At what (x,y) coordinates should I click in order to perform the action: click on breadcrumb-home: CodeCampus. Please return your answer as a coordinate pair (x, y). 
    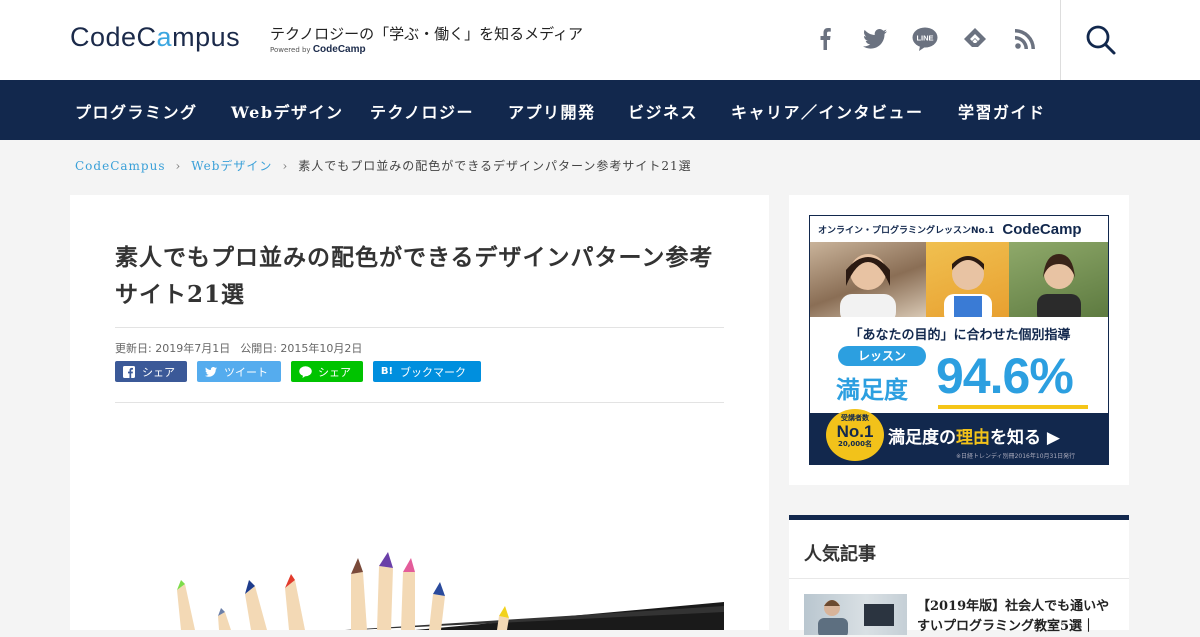
    Looking at the image, I should click on (120, 166).